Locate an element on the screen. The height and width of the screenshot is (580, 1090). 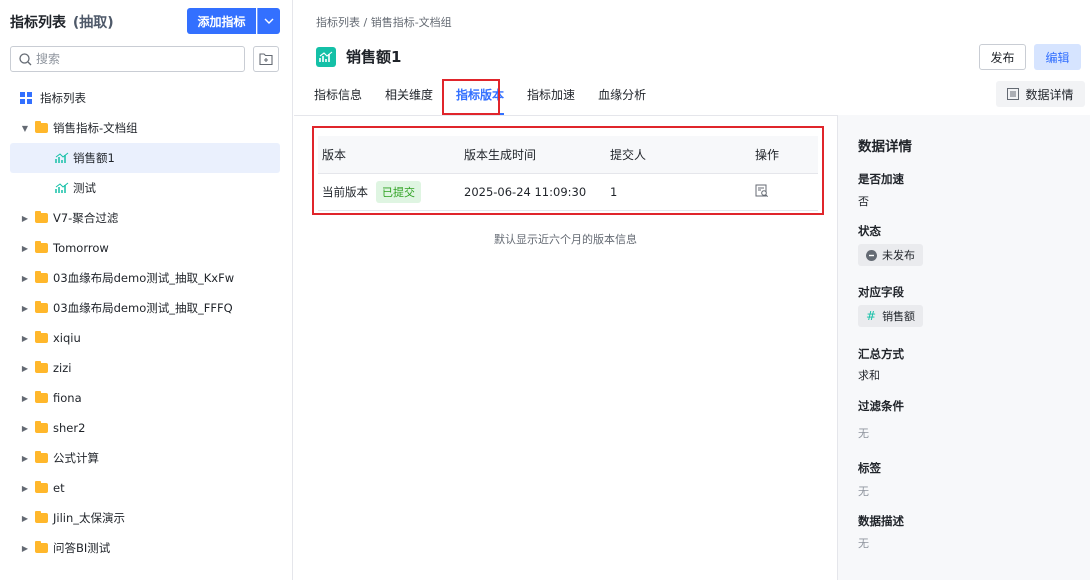
publish-button: 发布 is located at coordinates (1002, 57).